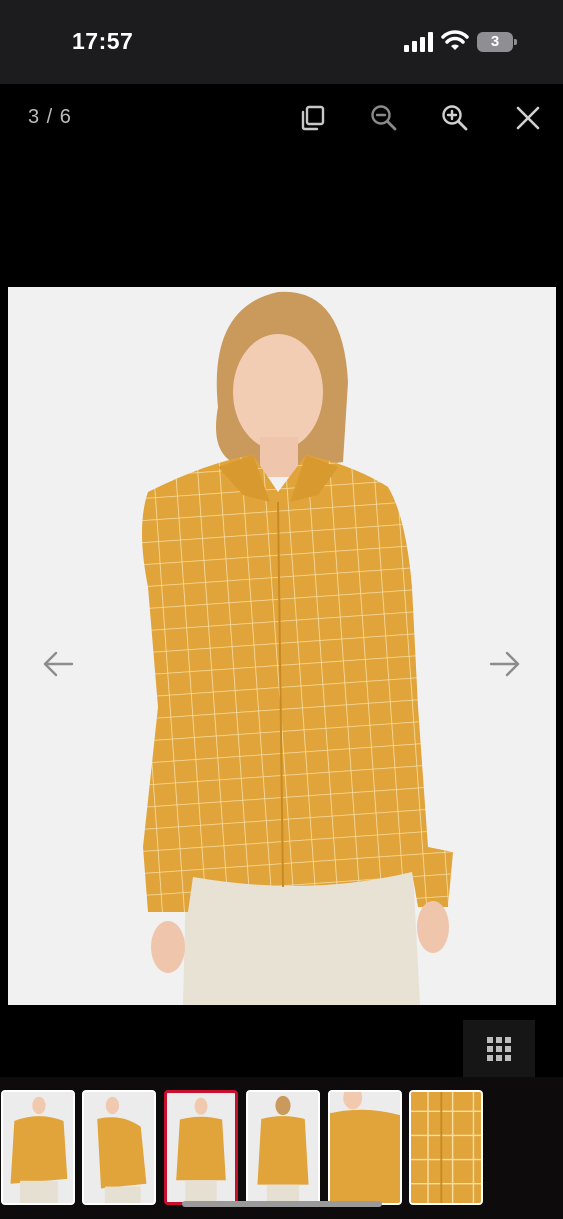 This screenshot has height=1219, width=563. I want to click on signal-icon, so click(418, 42).